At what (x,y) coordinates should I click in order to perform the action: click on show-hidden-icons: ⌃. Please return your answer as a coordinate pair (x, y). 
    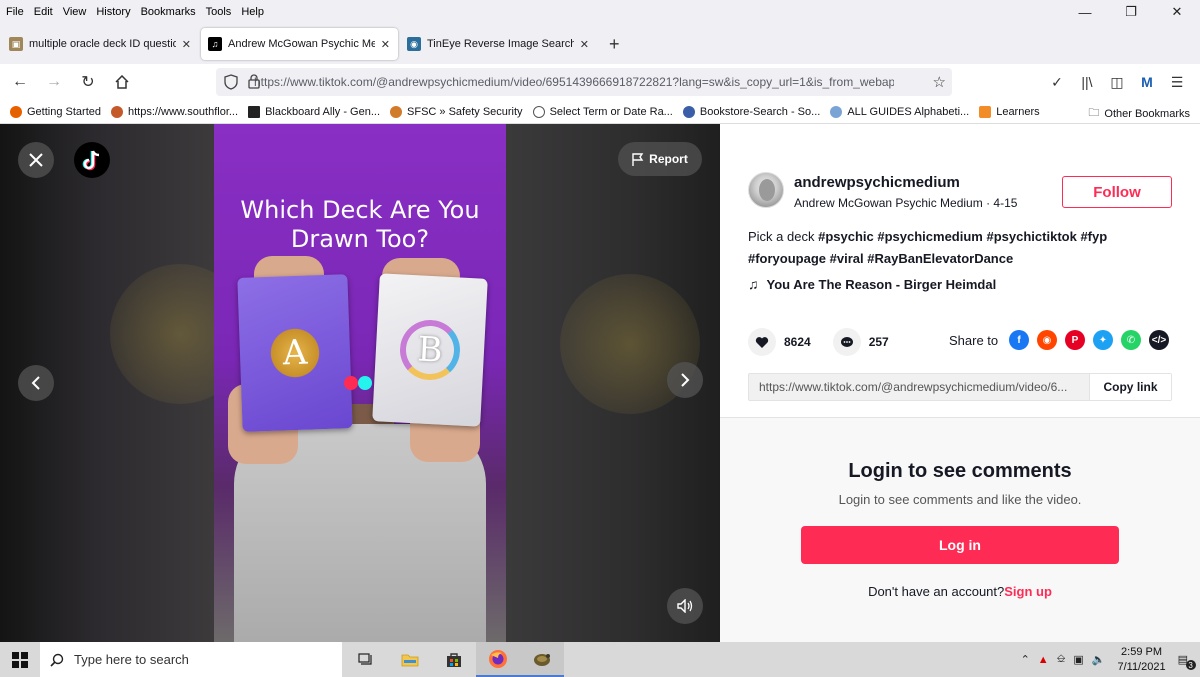
    Looking at the image, I should click on (1025, 659).